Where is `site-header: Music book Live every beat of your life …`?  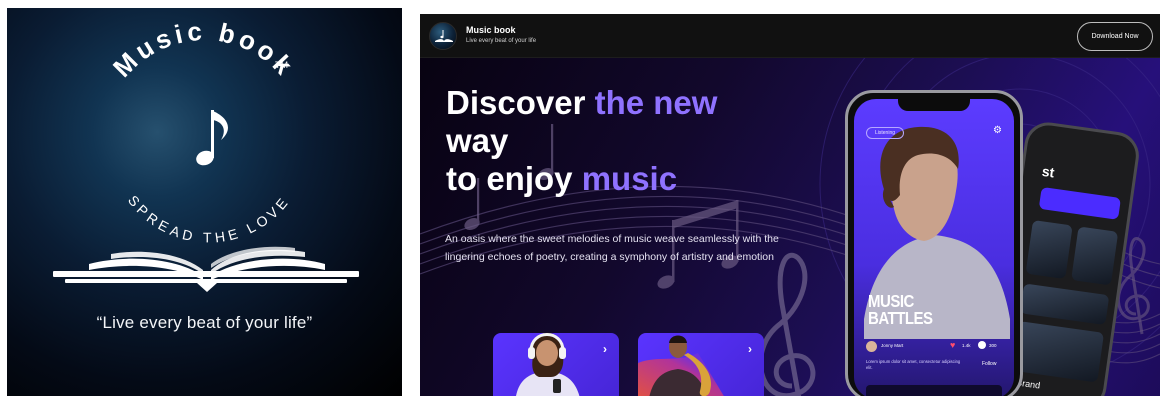
site-header: Music book Live every beat of your life … is located at coordinates (790, 36).